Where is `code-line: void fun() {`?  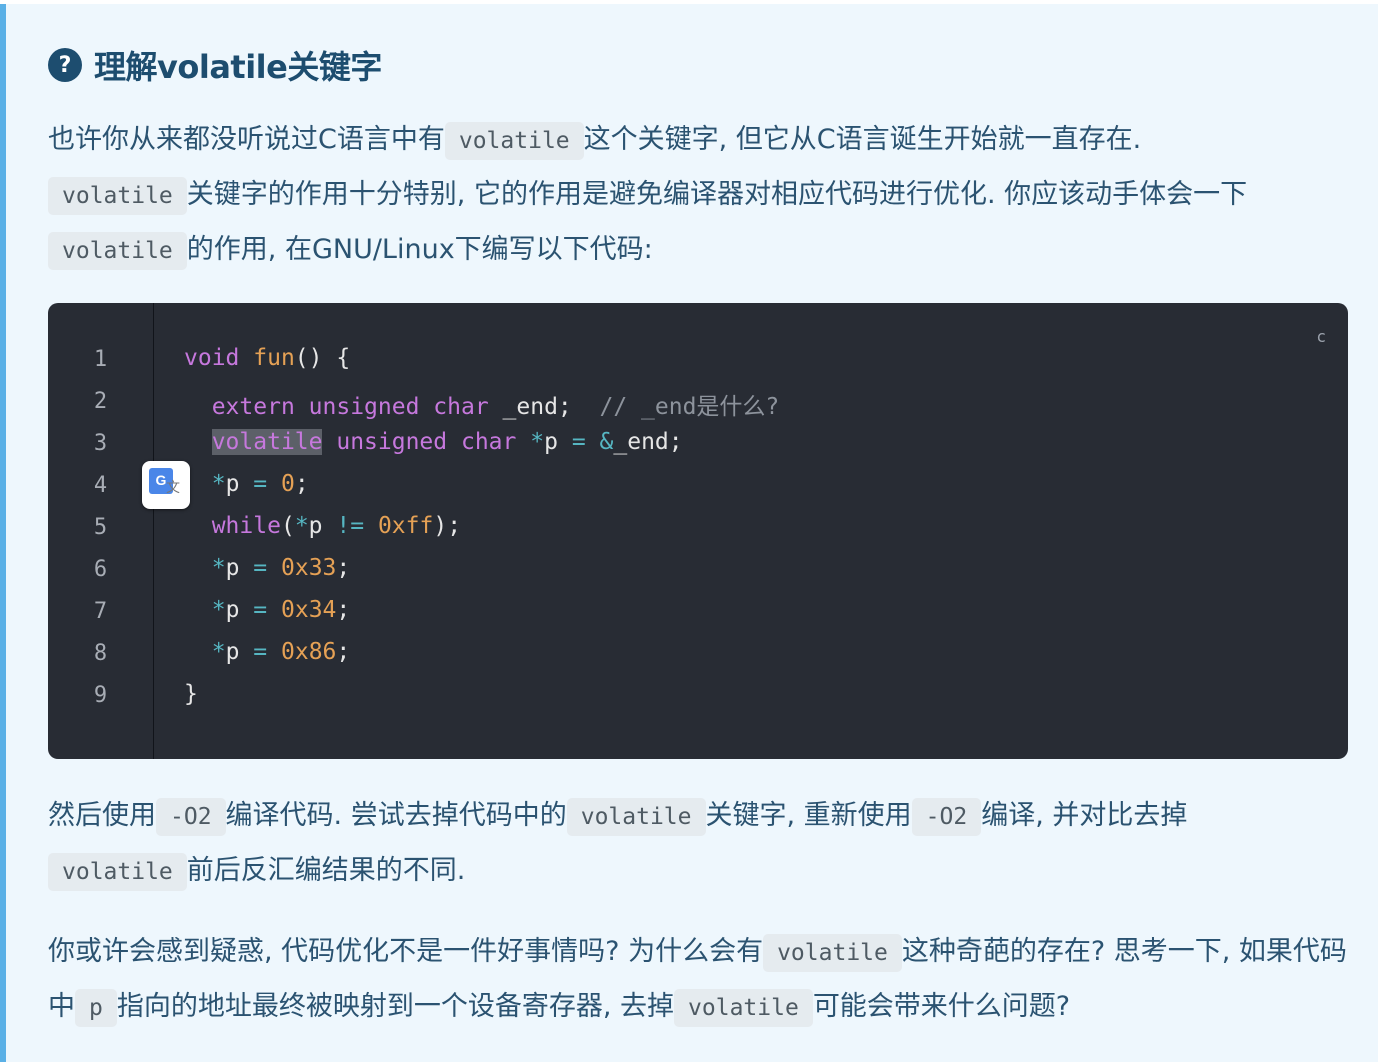
code-line: void fun() { is located at coordinates (267, 358).